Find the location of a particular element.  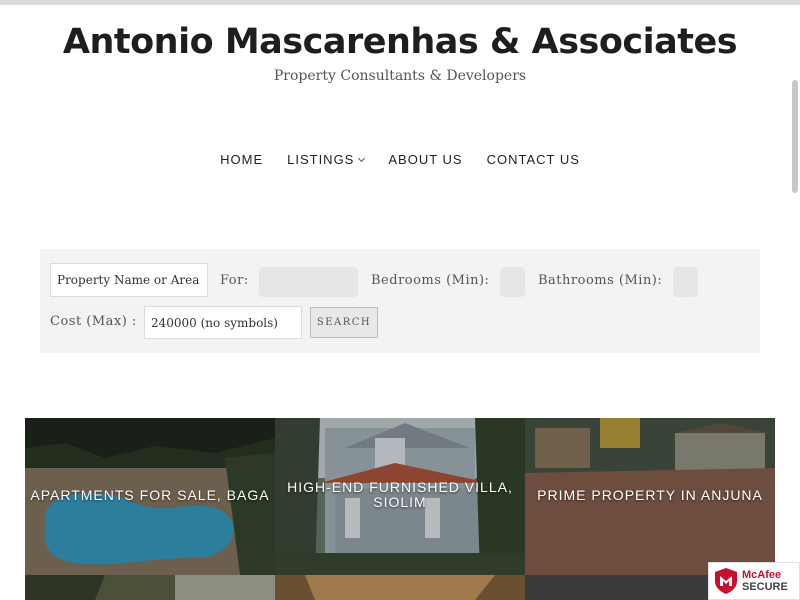

badge-text: McAfee SECURE is located at coordinates (765, 581).